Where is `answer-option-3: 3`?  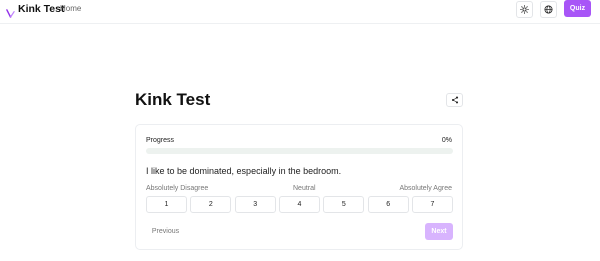
answer-option-3: 3 is located at coordinates (255, 204).